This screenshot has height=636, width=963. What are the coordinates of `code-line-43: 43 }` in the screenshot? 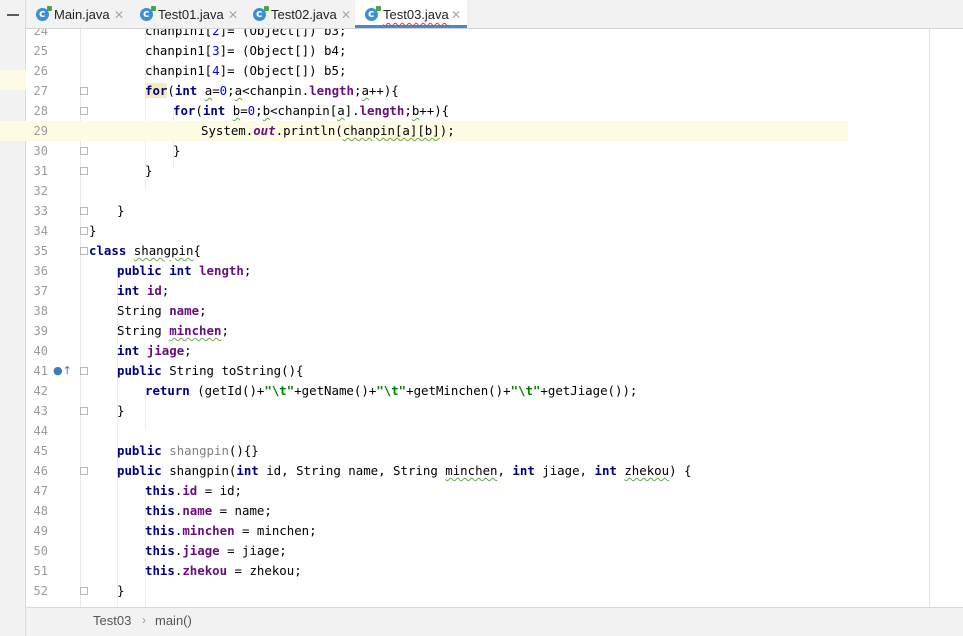 It's located at (424, 411).